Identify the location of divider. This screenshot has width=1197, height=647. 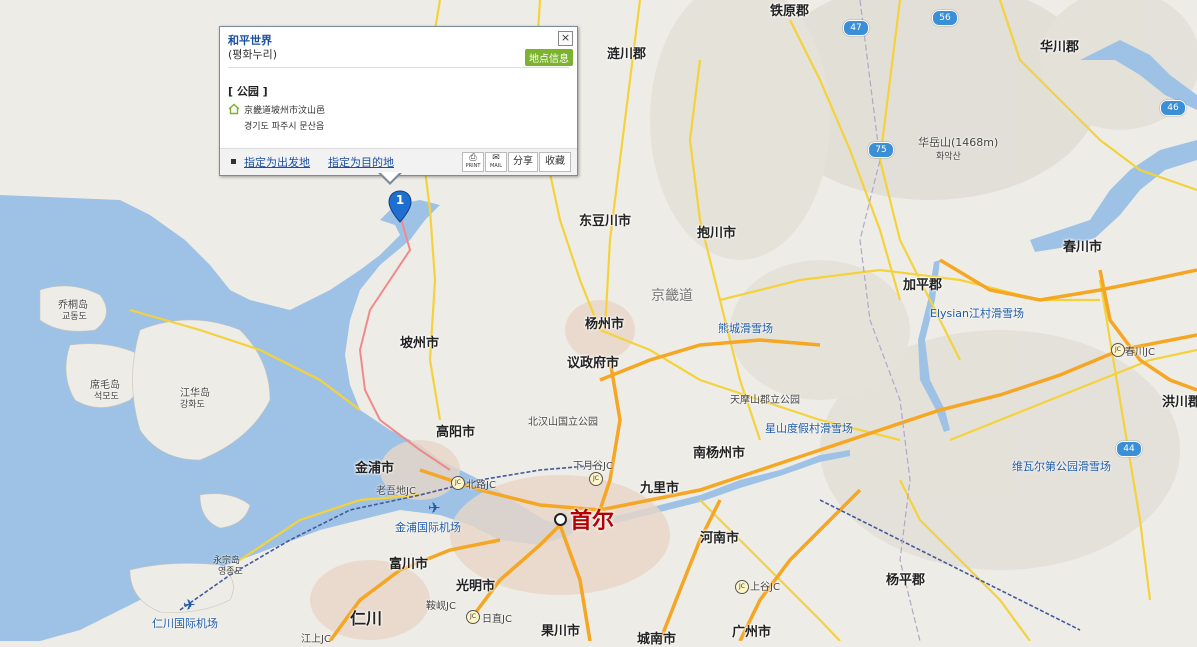
(398, 67).